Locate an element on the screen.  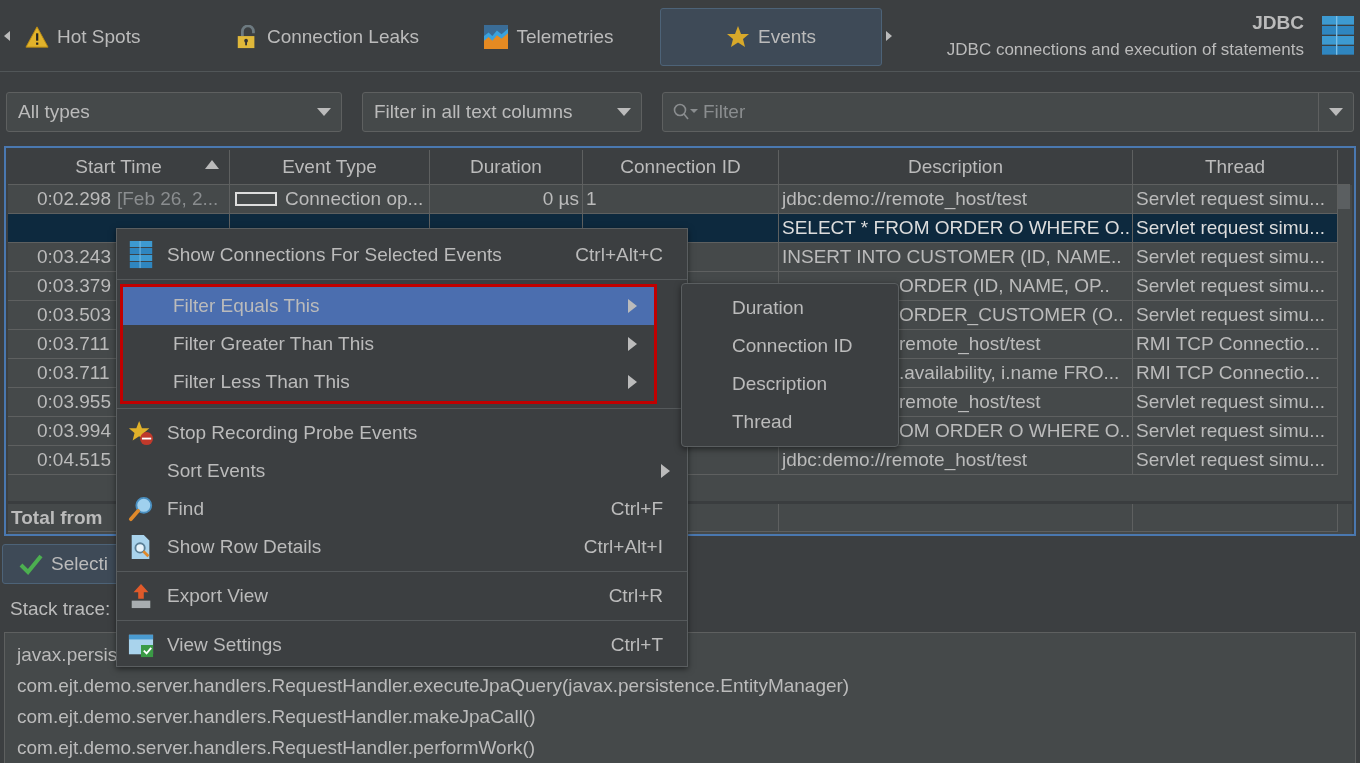
search-field: Filter is located at coordinates (1008, 112).